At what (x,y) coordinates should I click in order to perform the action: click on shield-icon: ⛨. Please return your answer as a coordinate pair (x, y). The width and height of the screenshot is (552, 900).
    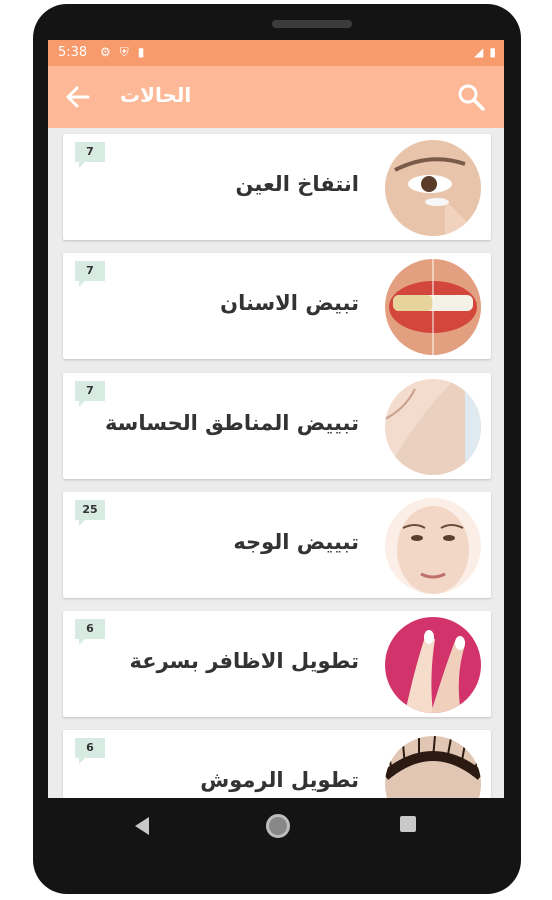
    Looking at the image, I should click on (124, 52).